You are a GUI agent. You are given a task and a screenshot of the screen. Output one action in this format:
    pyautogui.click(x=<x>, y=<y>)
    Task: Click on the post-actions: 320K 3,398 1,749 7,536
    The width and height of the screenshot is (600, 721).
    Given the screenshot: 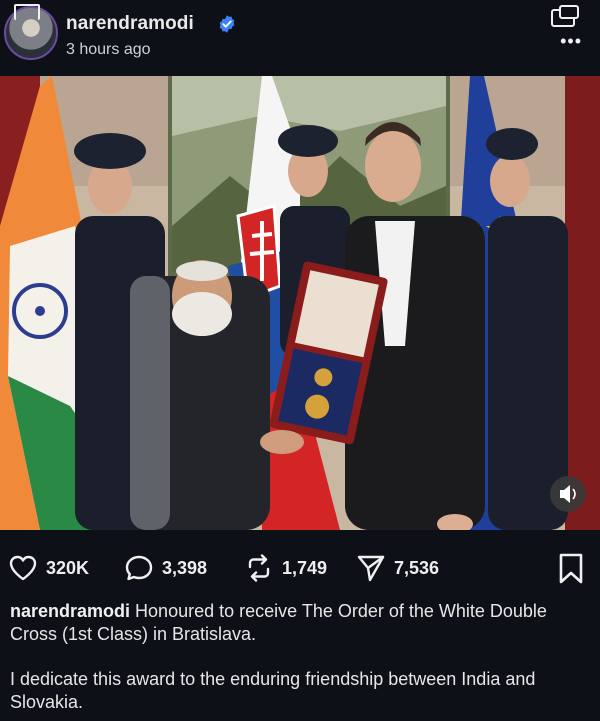 What is the action you would take?
    pyautogui.click(x=300, y=568)
    